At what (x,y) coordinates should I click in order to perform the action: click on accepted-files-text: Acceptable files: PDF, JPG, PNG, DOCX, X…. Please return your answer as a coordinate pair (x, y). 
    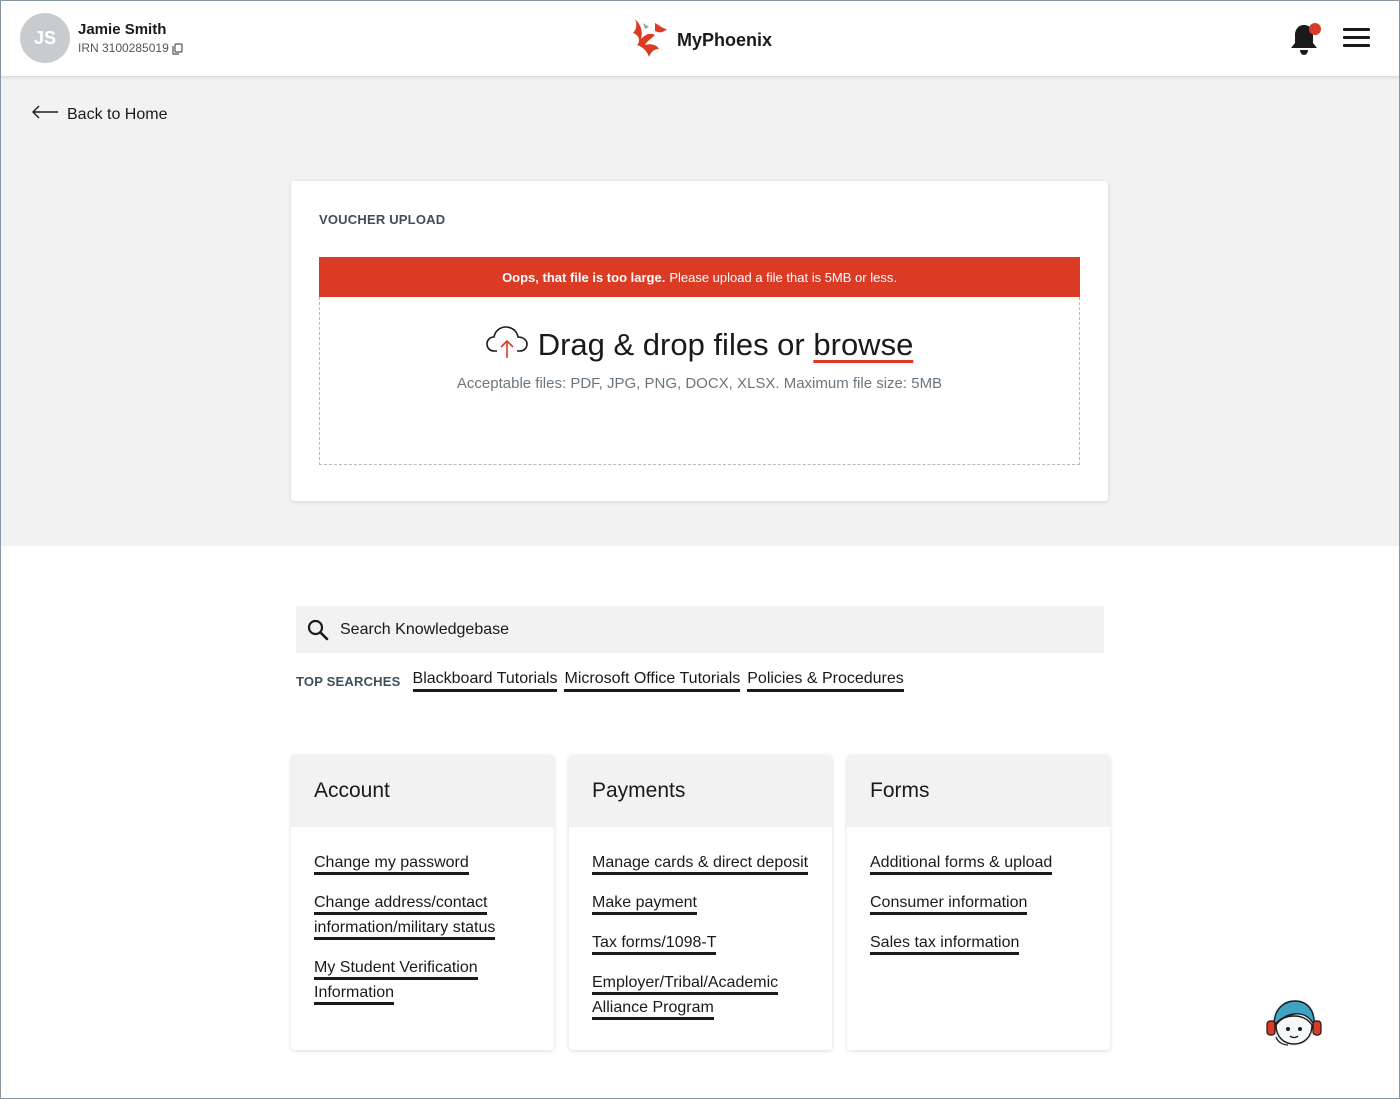
    Looking at the image, I should click on (699, 383).